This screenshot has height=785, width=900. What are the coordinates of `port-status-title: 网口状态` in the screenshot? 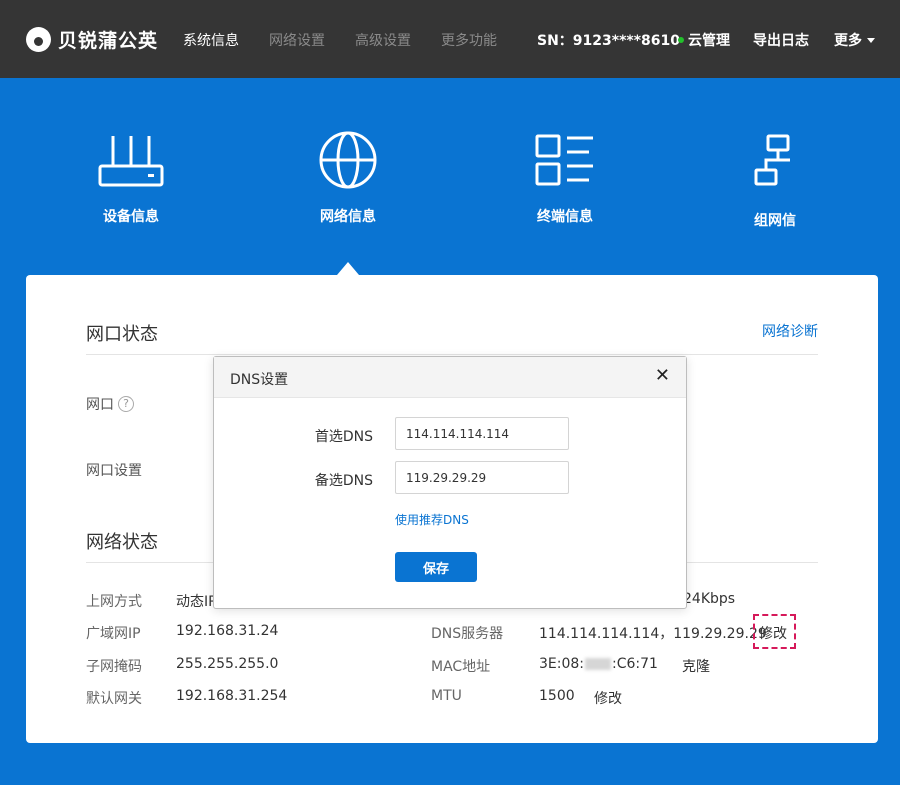 It's located at (122, 334).